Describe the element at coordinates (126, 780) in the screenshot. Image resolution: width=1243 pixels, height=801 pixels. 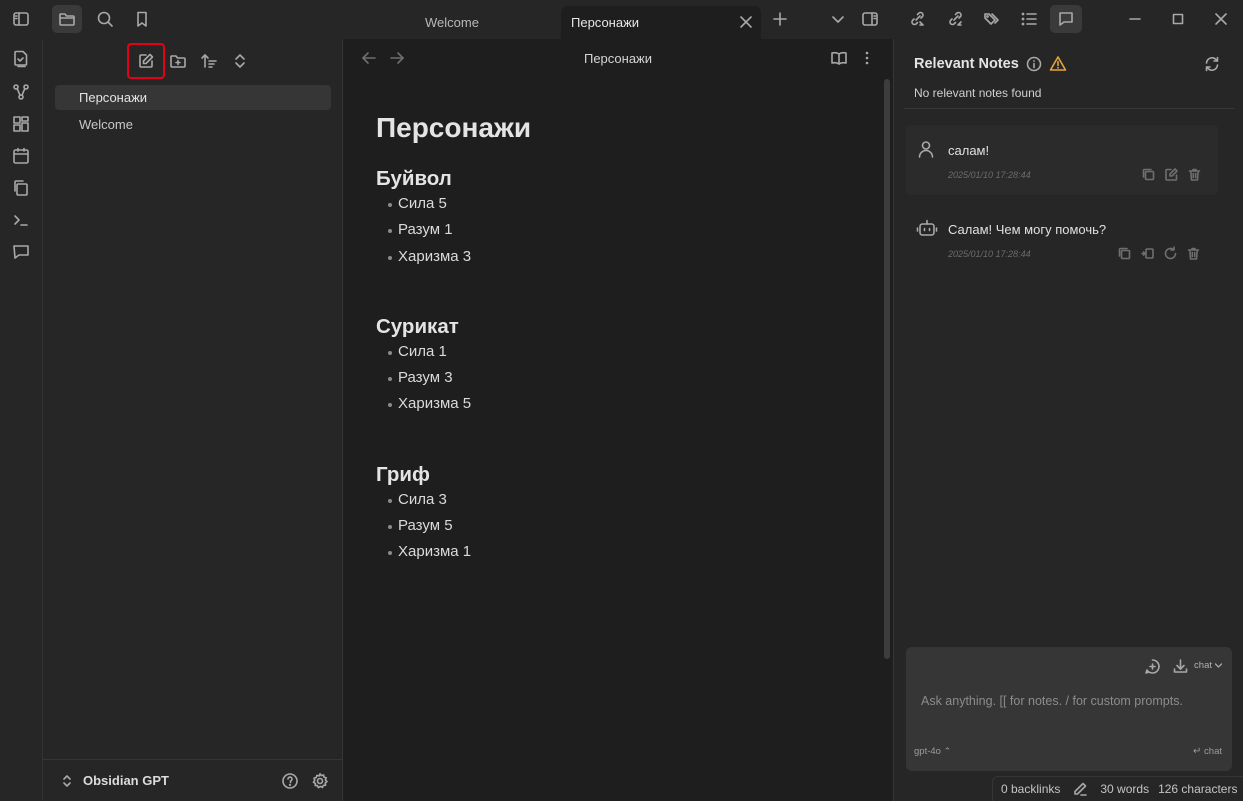
I see `vault-name: Obsidian GPT` at that location.